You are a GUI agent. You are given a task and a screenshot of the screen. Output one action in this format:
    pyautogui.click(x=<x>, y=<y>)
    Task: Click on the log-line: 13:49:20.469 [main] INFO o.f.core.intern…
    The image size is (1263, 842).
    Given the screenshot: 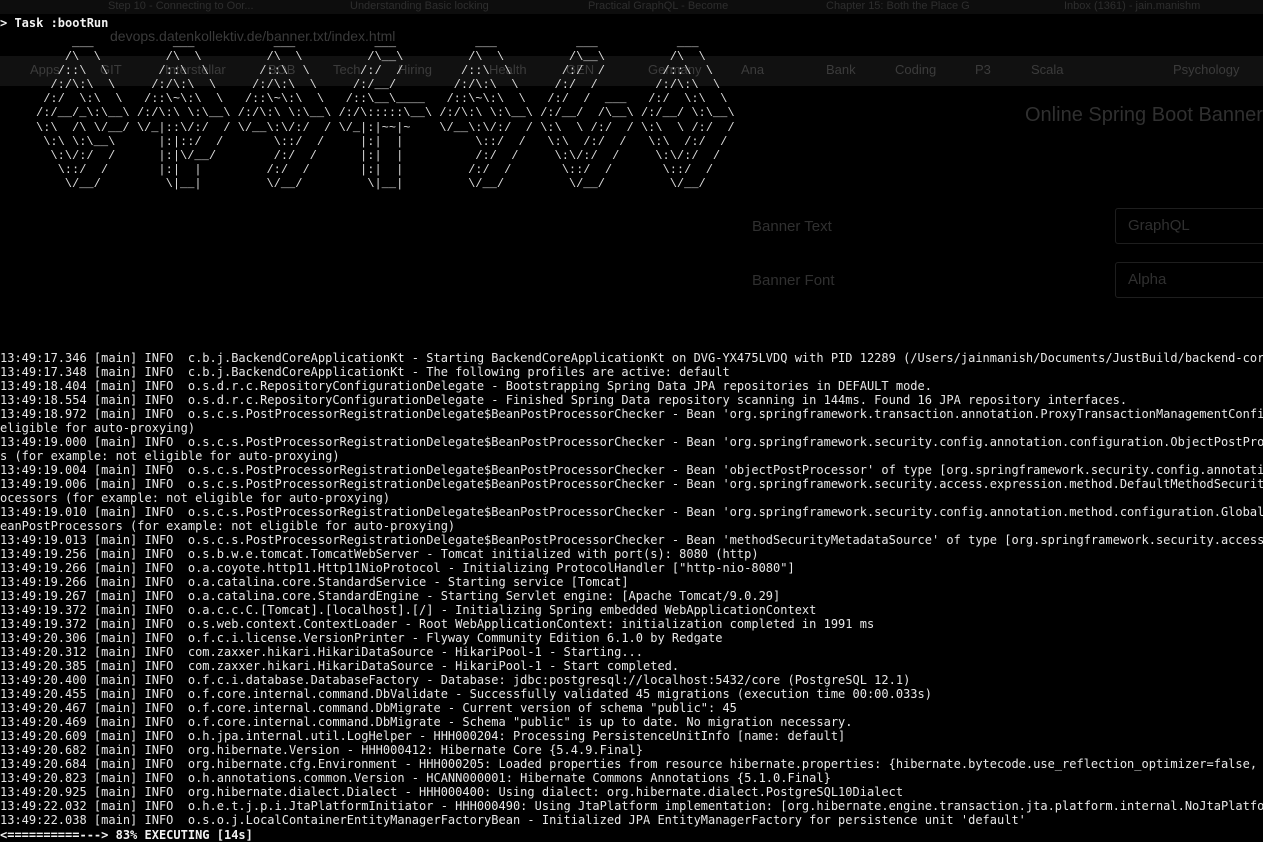 What is the action you would take?
    pyautogui.click(x=426, y=722)
    